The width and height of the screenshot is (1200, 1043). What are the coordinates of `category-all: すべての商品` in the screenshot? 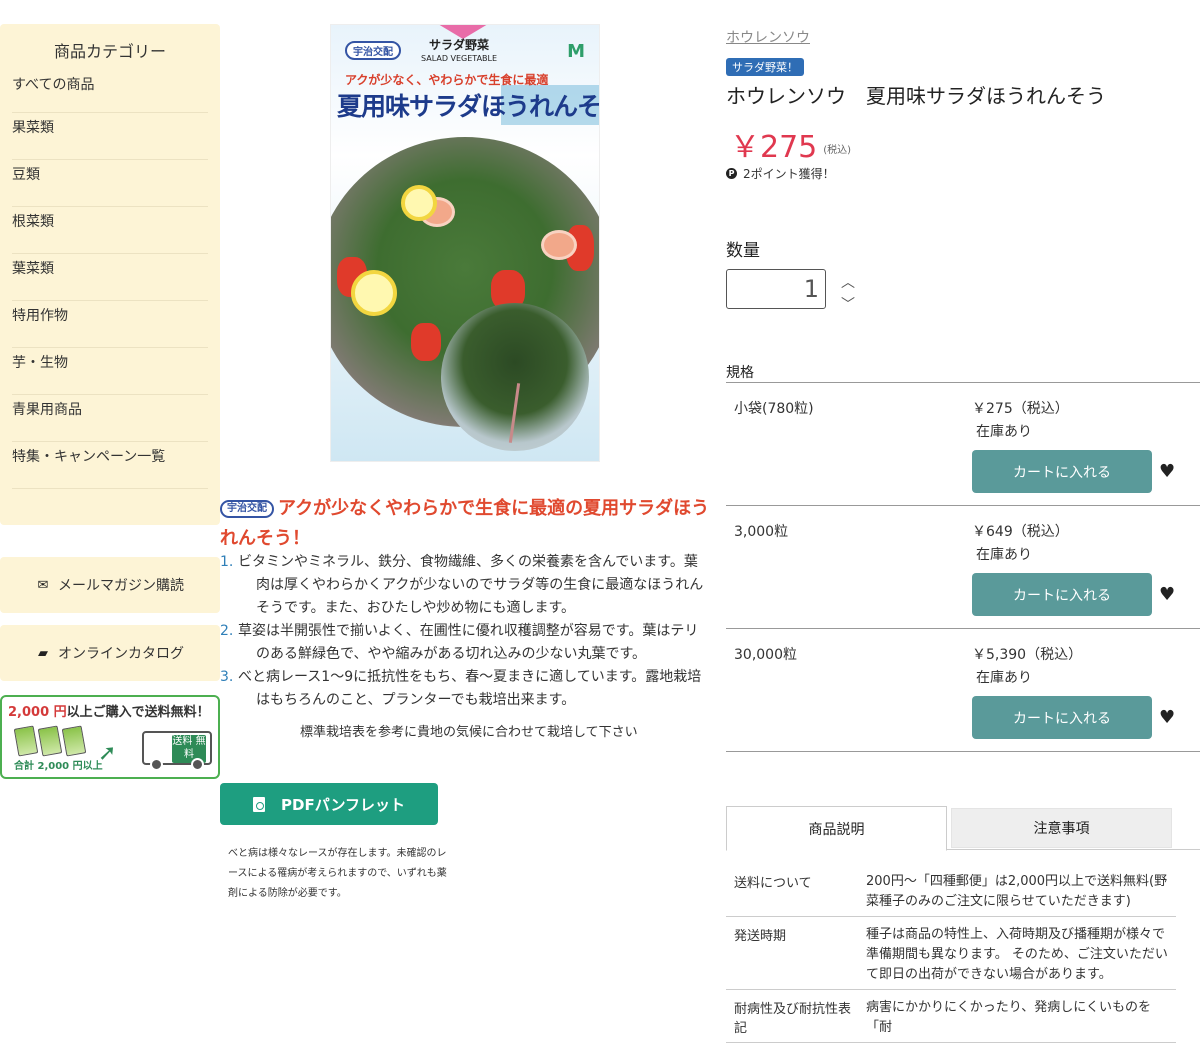 It's located at (110, 91).